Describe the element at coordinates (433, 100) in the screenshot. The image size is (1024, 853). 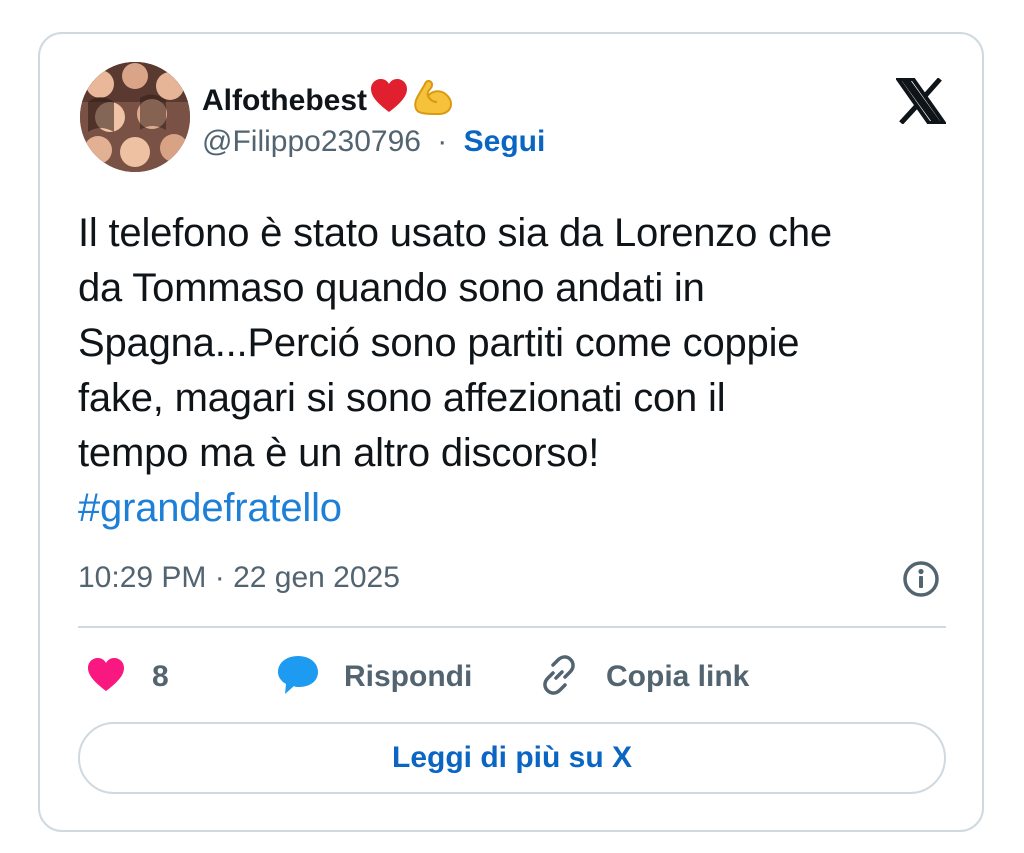
I see `flexed-biceps-icon` at that location.